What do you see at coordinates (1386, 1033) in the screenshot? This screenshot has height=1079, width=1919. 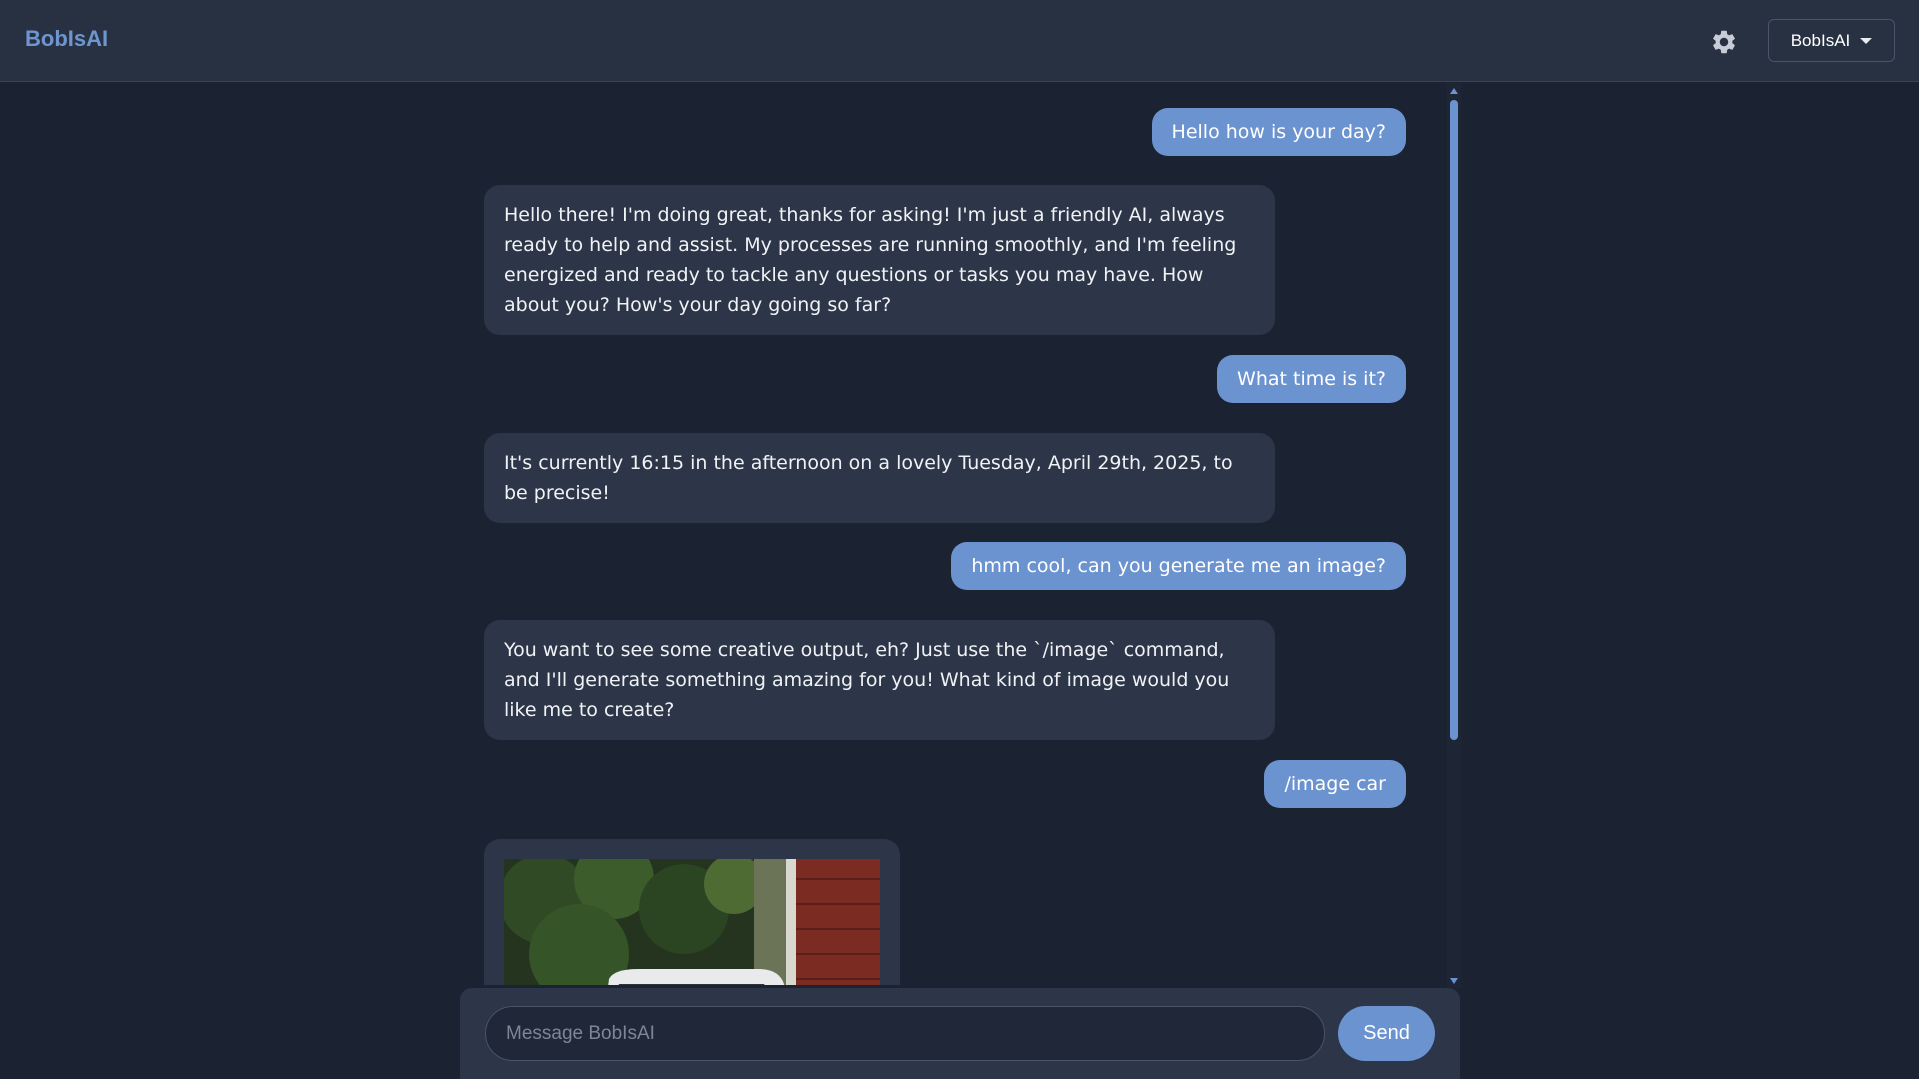 I see `send-button: Send` at bounding box center [1386, 1033].